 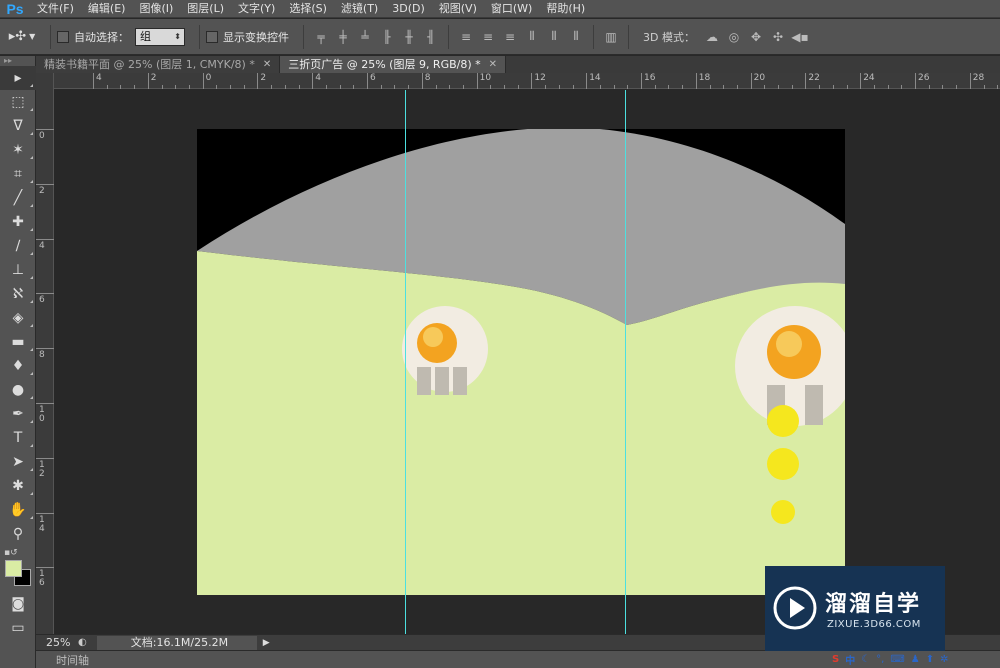 I want to click on healing-brush-tool-icon: ✚, so click(x=18, y=222).